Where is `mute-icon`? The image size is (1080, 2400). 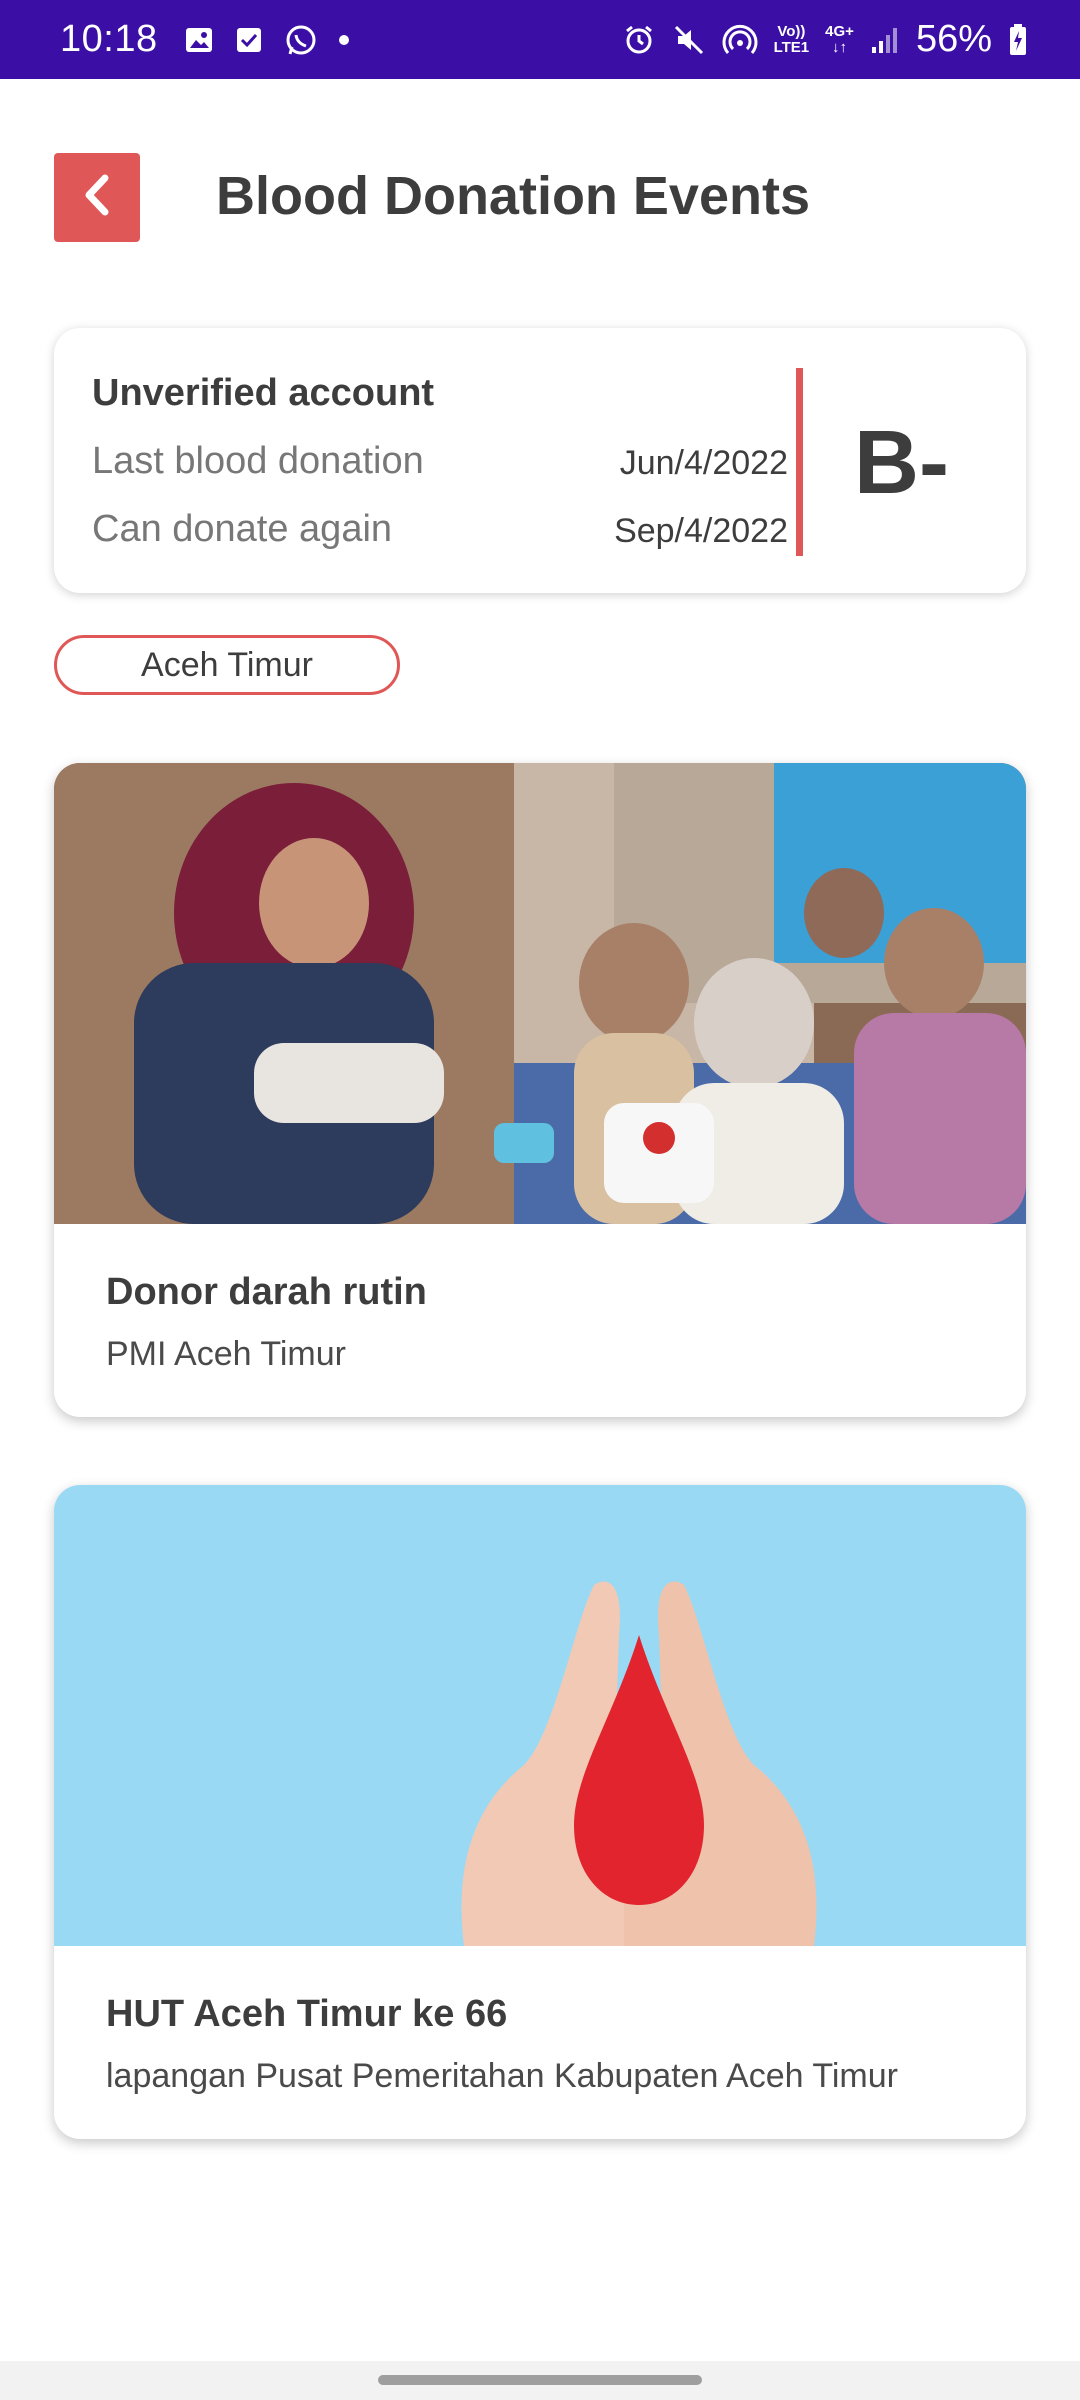
mute-icon is located at coordinates (689, 40).